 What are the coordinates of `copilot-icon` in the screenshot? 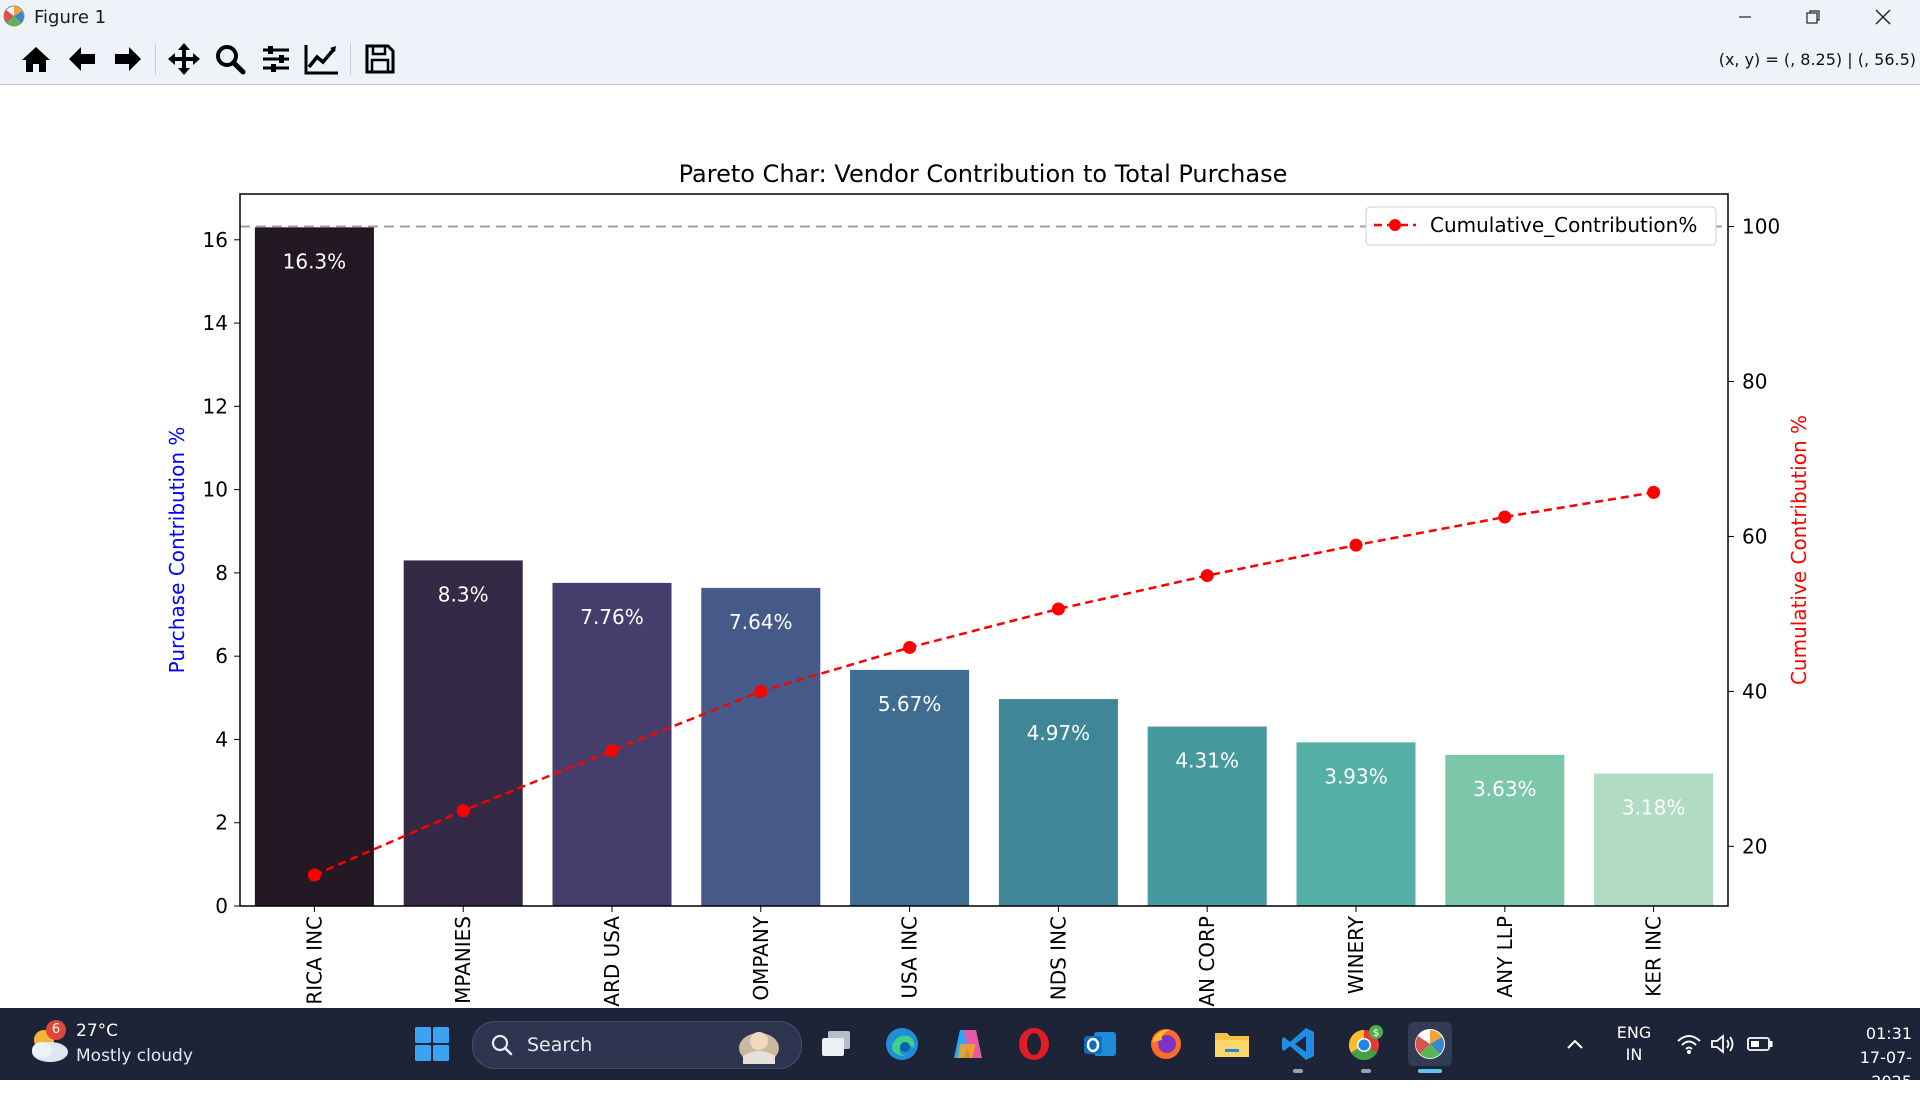 It's located at (968, 1044).